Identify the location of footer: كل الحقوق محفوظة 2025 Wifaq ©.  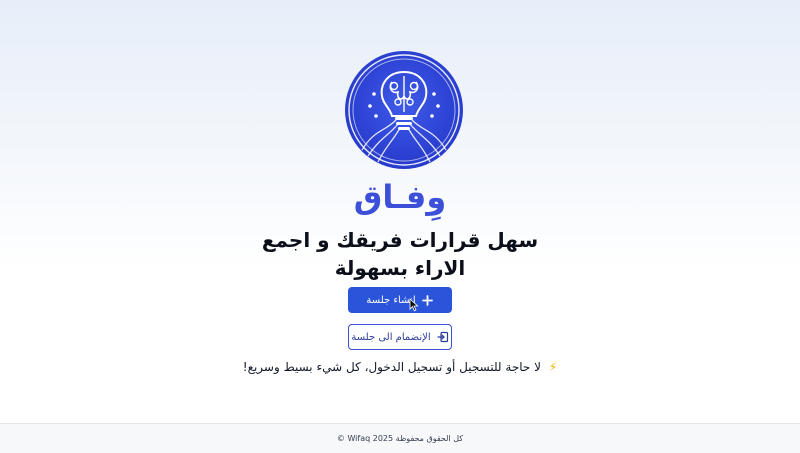
(400, 438).